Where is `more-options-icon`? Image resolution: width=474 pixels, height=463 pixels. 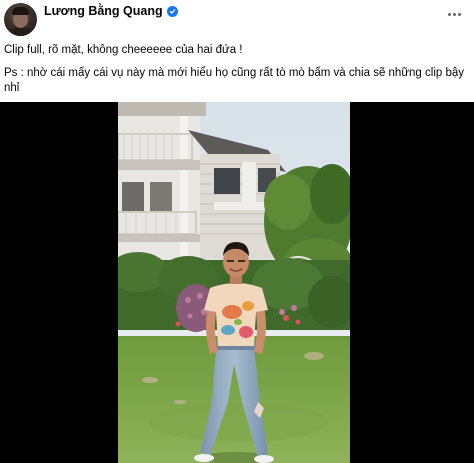 more-options-icon is located at coordinates (454, 14).